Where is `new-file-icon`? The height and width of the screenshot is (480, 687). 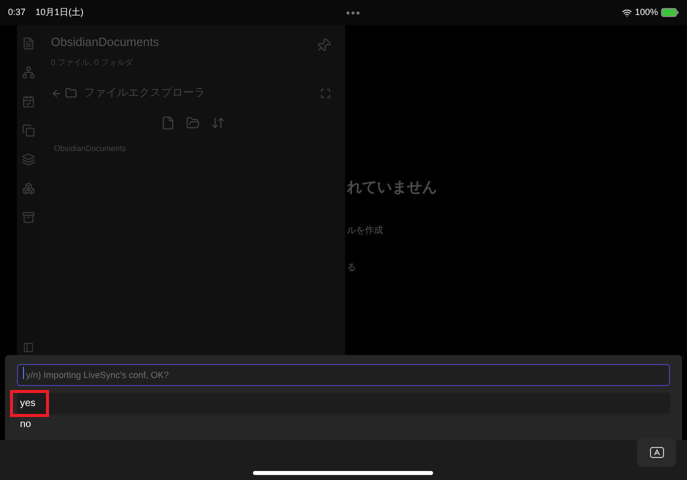 new-file-icon is located at coordinates (167, 123).